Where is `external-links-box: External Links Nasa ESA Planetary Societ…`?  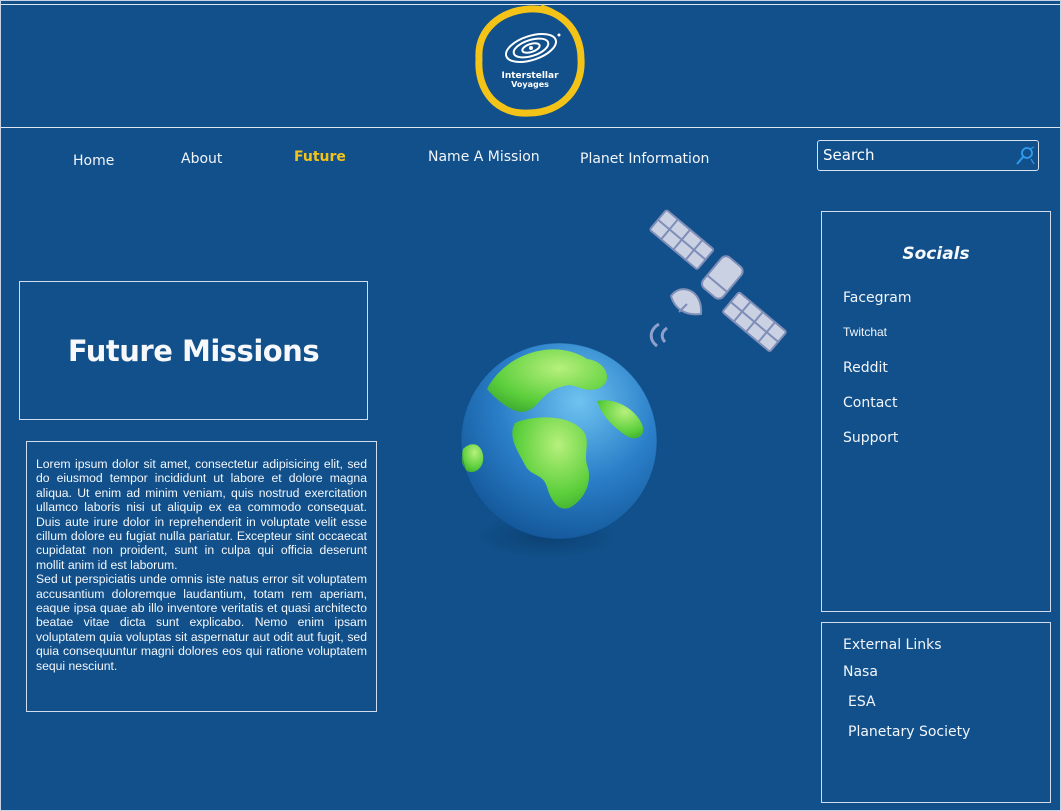
external-links-box: External Links Nasa ESA Planetary Societ… is located at coordinates (936, 712).